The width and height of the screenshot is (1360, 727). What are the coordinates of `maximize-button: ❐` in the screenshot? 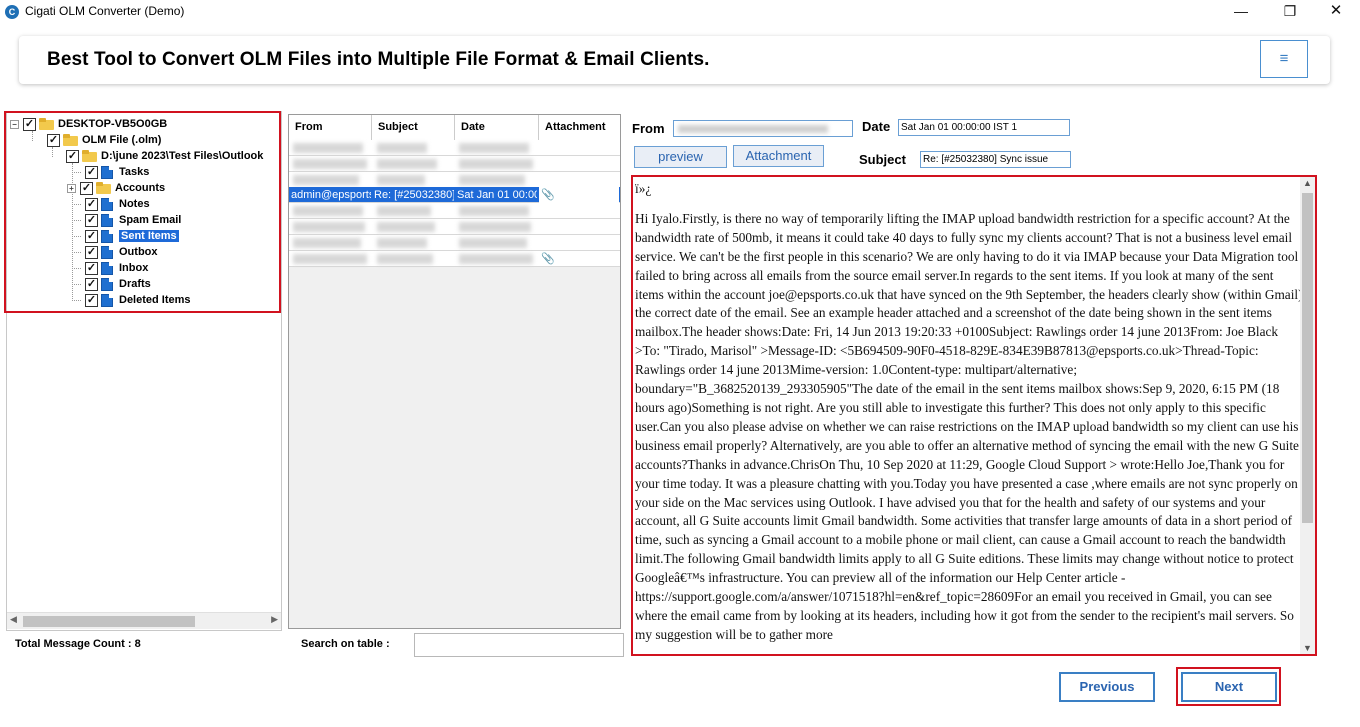 It's located at (1290, 12).